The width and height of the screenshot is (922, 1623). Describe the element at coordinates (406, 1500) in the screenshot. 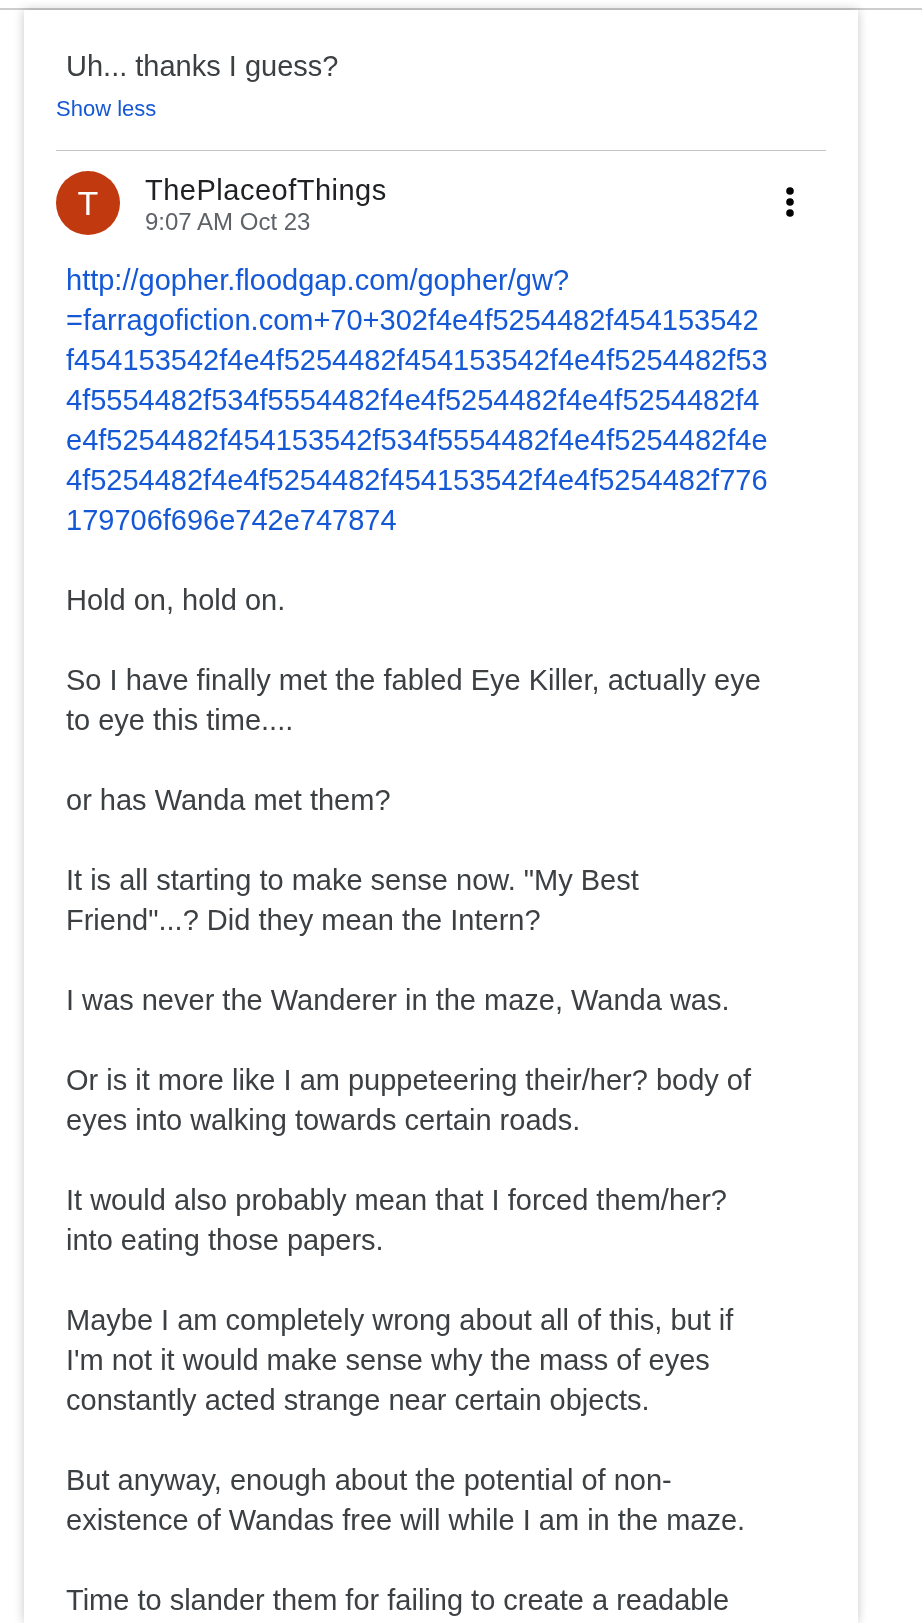

I see `comment-paragraph: But anyway, enough about the potential of non-existence of Wandas free will while I am in the maze.` at that location.